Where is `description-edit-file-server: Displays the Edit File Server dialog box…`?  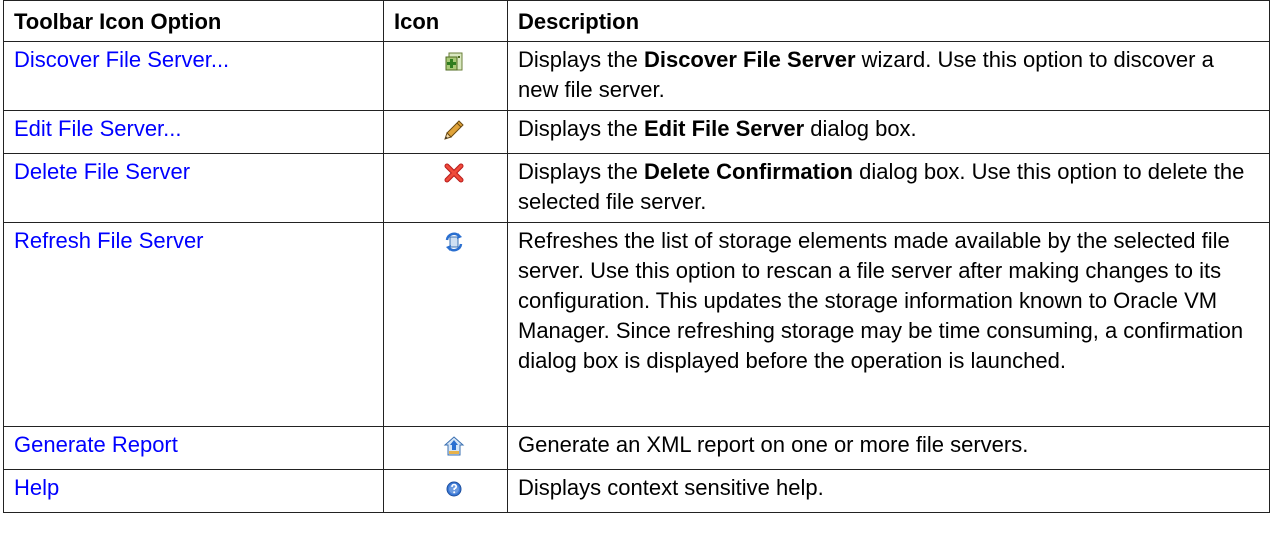
description-edit-file-server: Displays the Edit File Server dialog box… is located at coordinates (888, 132).